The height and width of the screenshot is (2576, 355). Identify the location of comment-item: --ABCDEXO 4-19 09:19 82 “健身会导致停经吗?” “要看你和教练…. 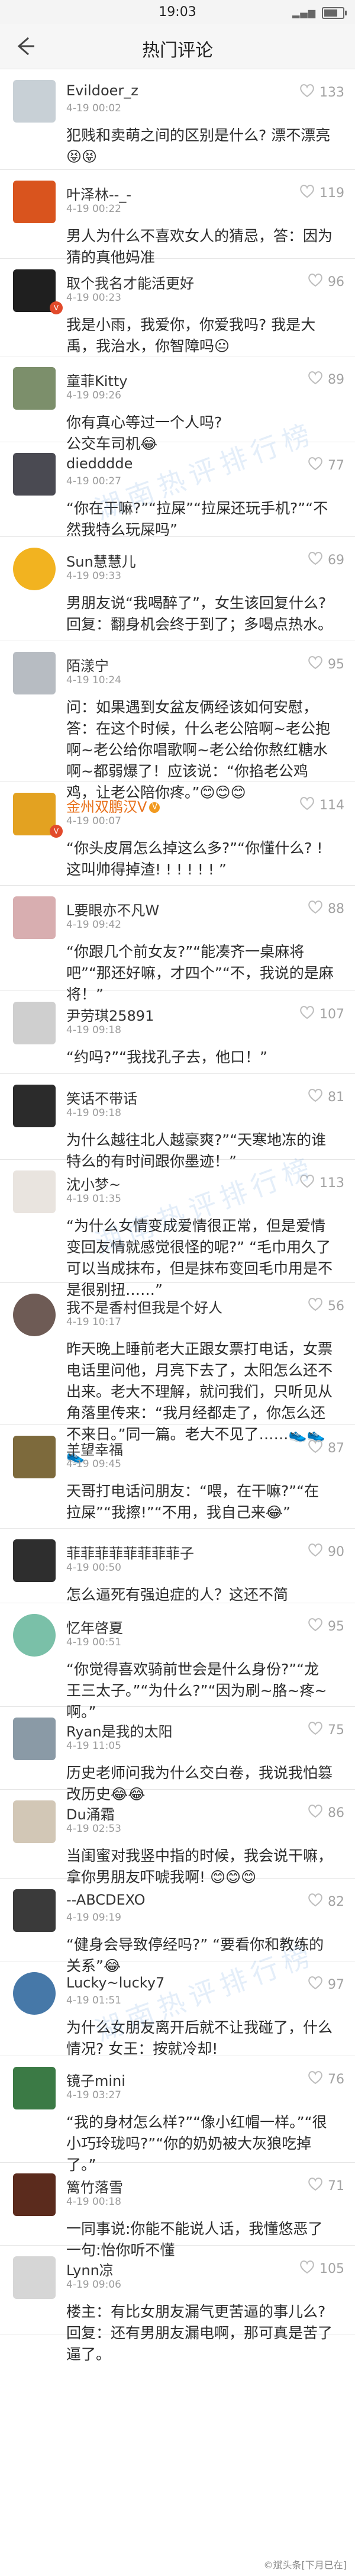
(177, 1927).